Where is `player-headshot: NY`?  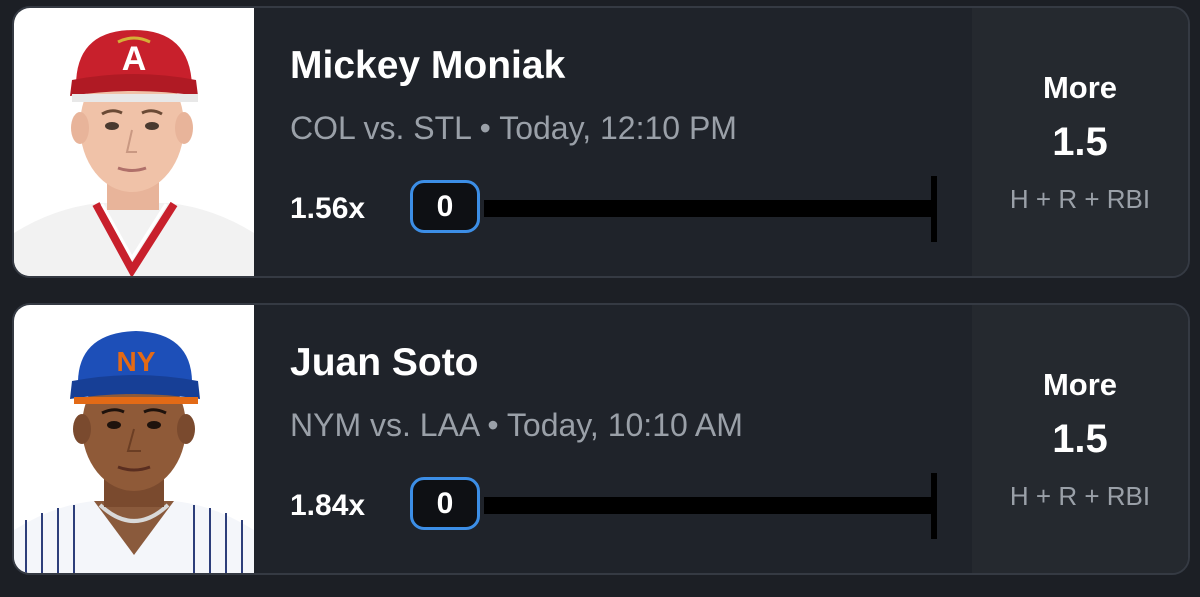 player-headshot: NY is located at coordinates (134, 439).